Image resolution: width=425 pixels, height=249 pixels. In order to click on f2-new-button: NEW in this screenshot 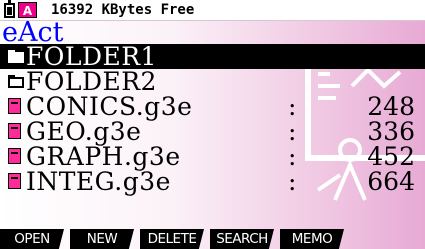, I will do `click(102, 239)`.